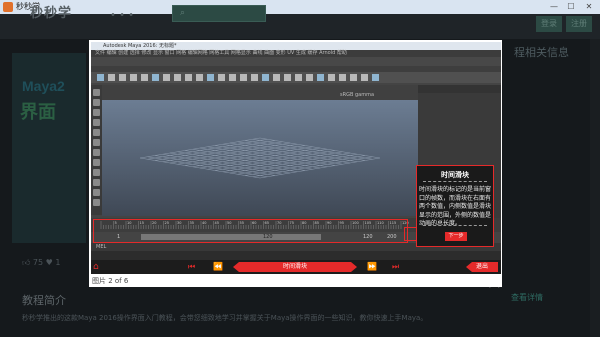  I want to click on site-logo: 秒秒学, so click(51, 11).